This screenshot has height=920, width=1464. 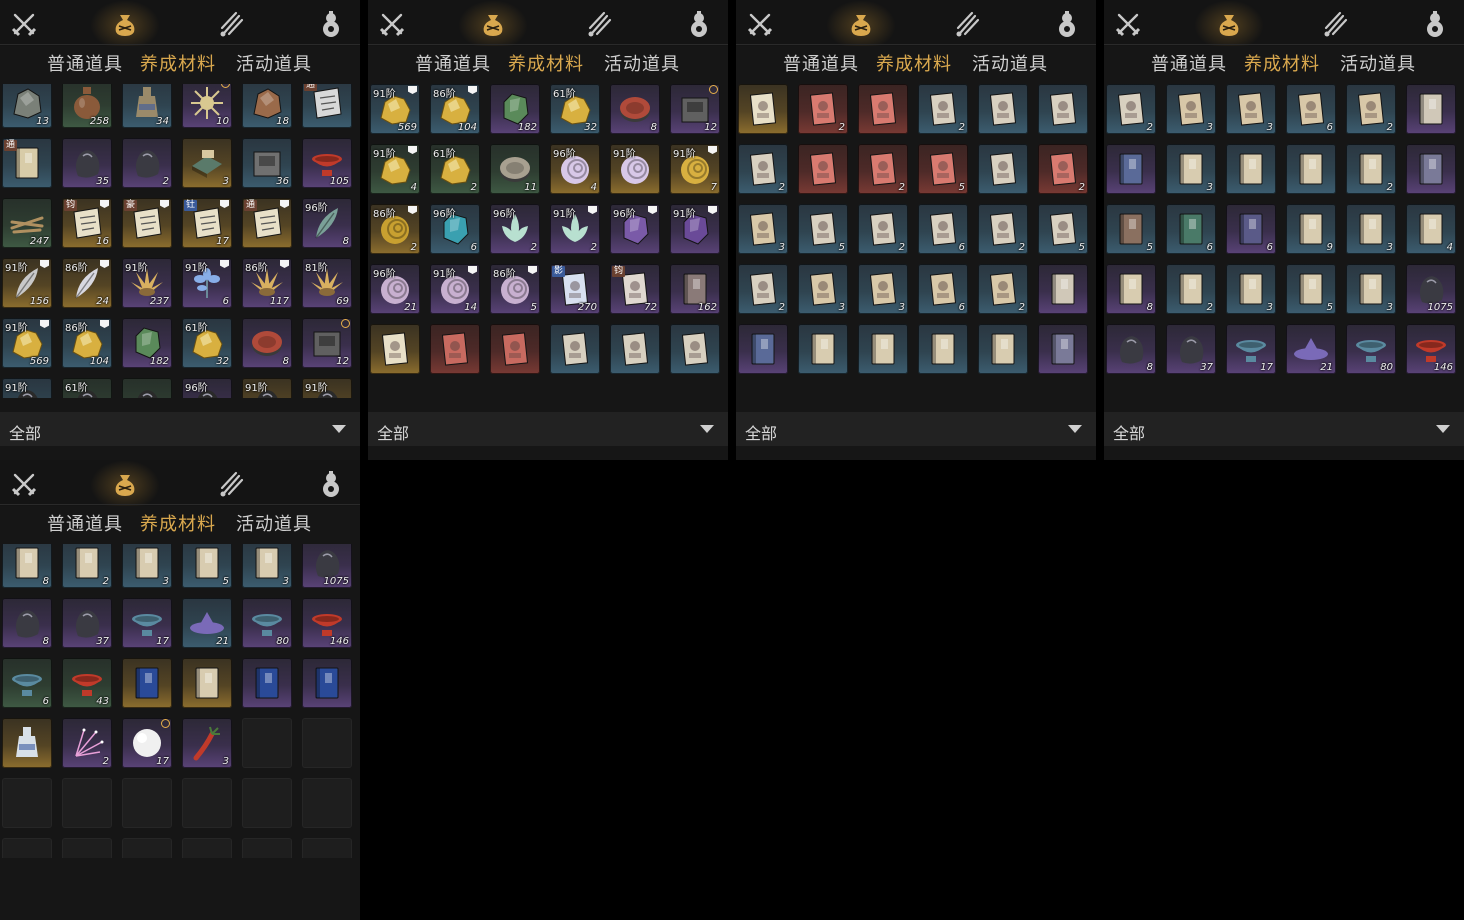 What do you see at coordinates (1435, 24) in the screenshot?
I see `gourd-icon` at bounding box center [1435, 24].